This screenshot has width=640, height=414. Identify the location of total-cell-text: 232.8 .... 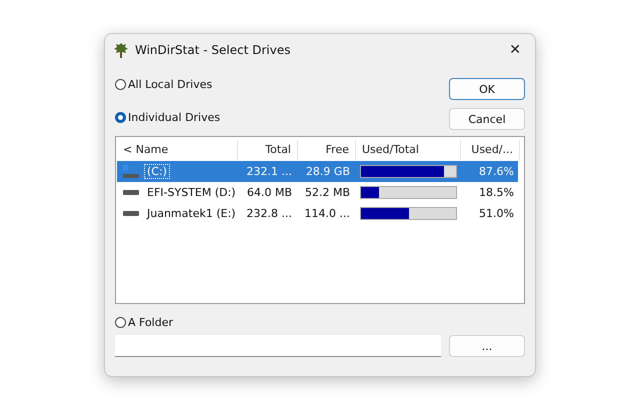
(269, 213).